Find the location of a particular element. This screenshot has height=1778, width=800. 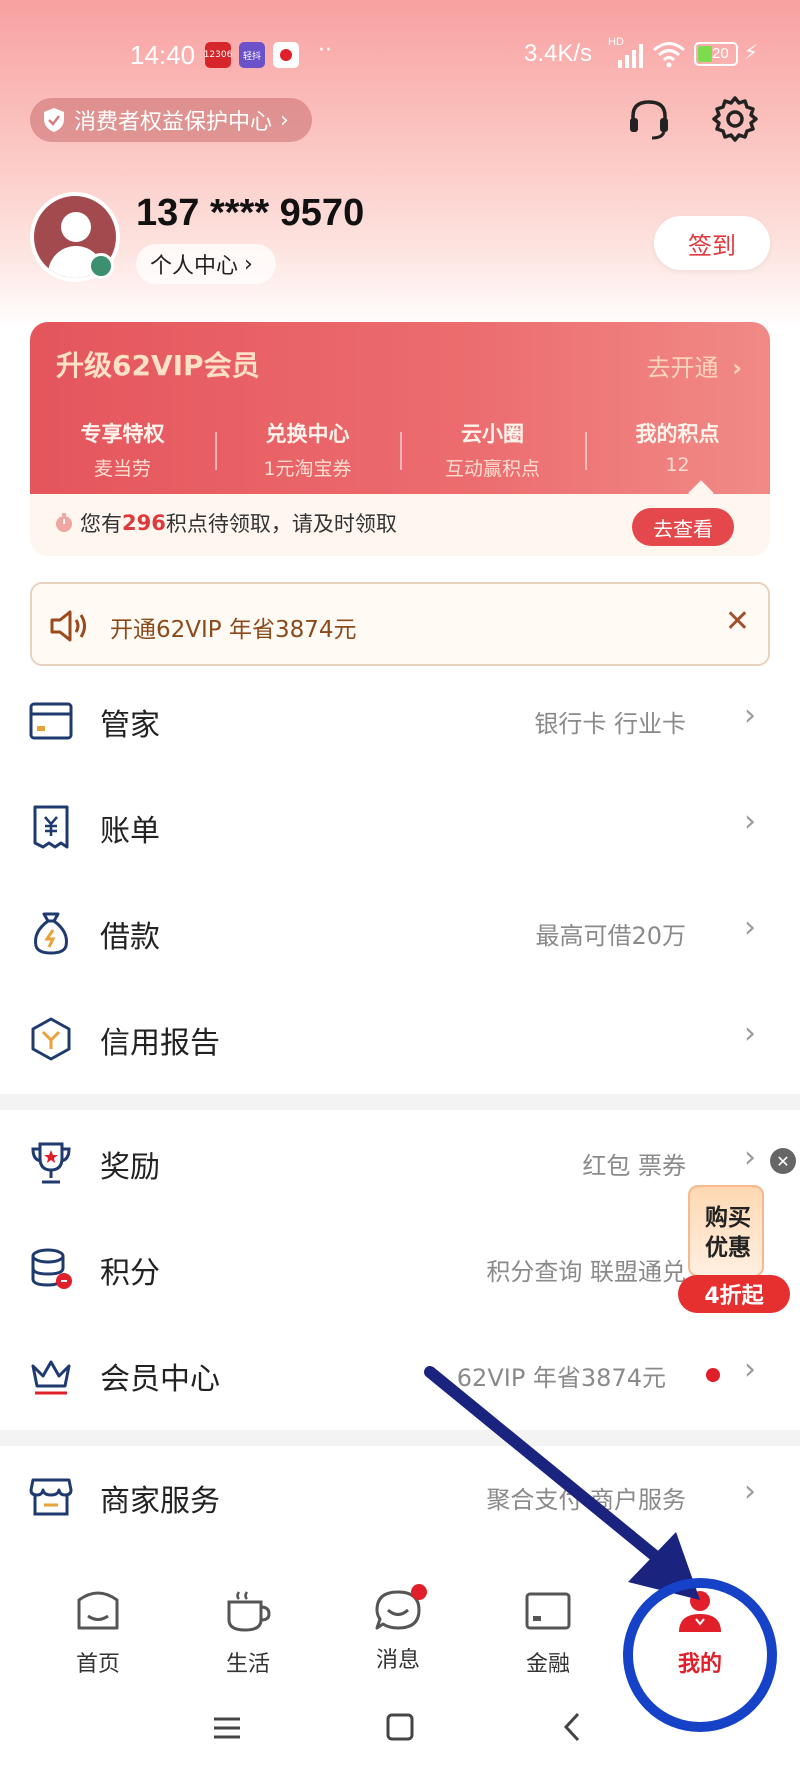

menu-detail: 银行卡 行业卡 is located at coordinates (610, 724).